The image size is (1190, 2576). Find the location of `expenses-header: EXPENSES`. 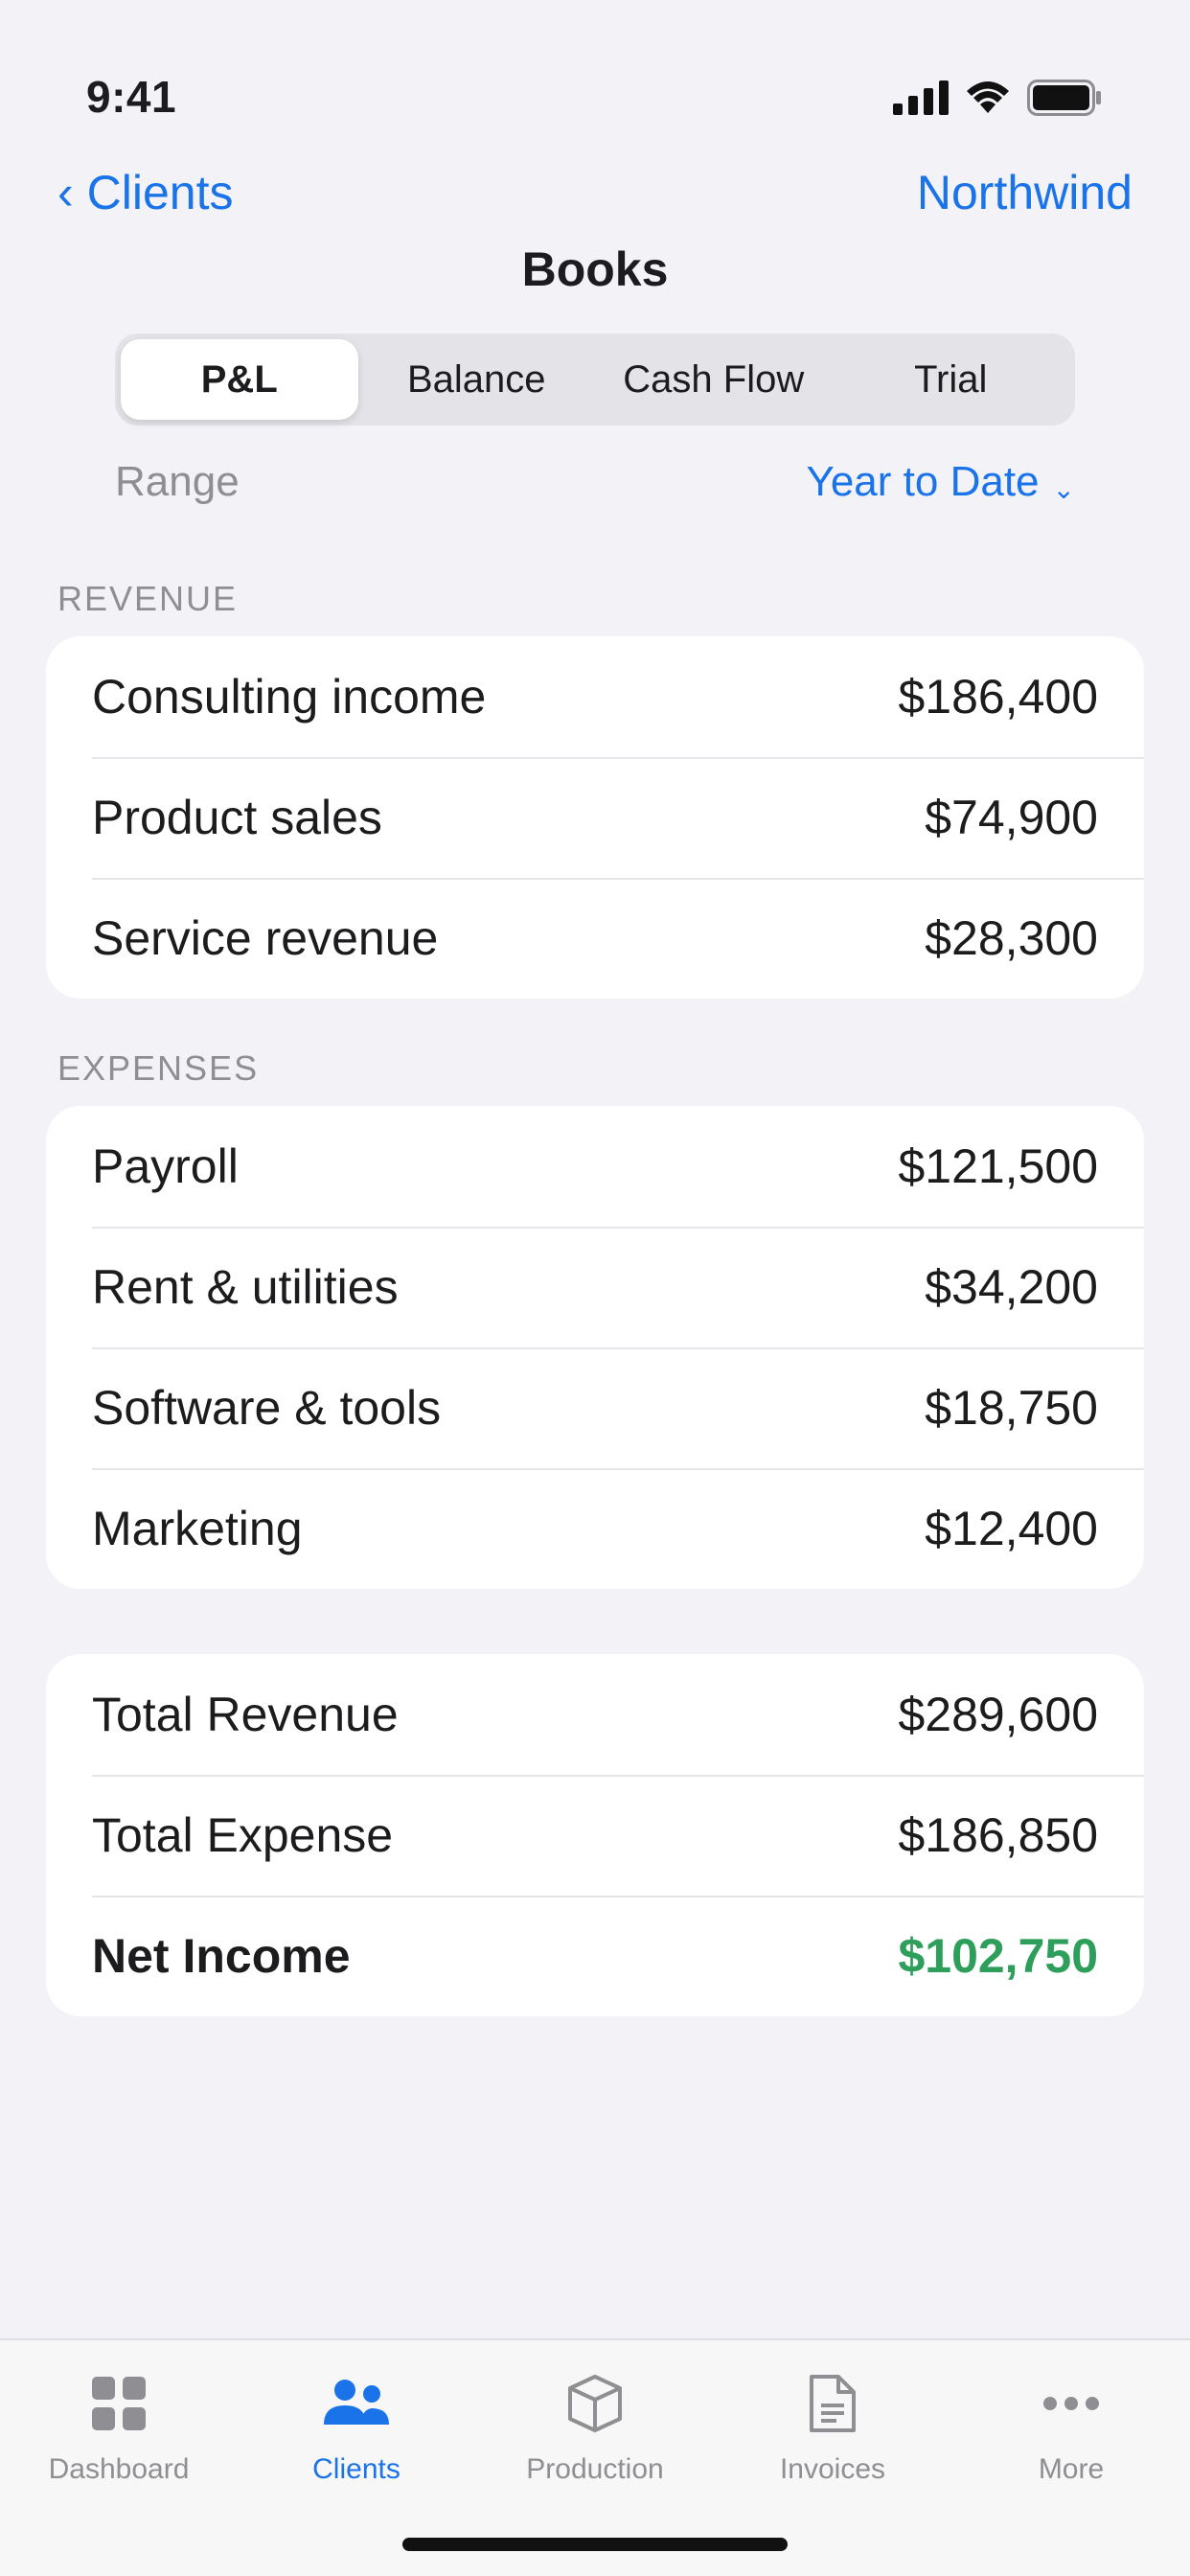

expenses-header: EXPENSES is located at coordinates (159, 1068).